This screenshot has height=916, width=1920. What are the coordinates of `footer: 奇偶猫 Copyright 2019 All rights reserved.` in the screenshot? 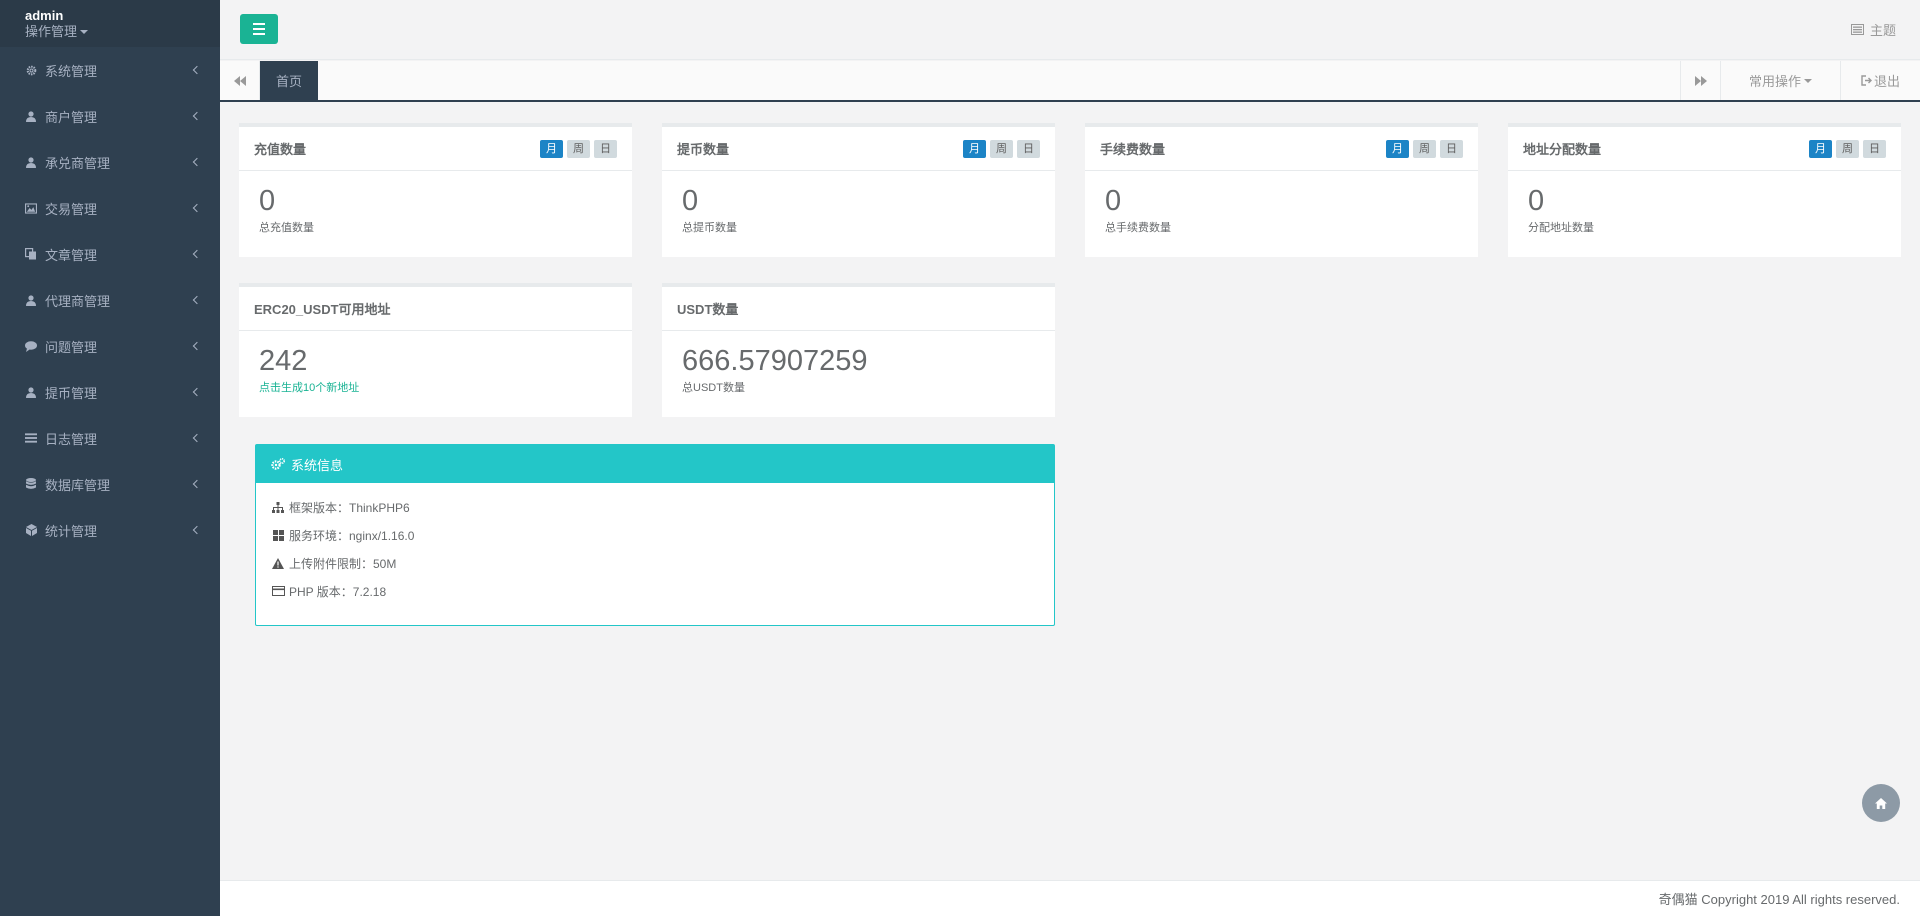 It's located at (1070, 898).